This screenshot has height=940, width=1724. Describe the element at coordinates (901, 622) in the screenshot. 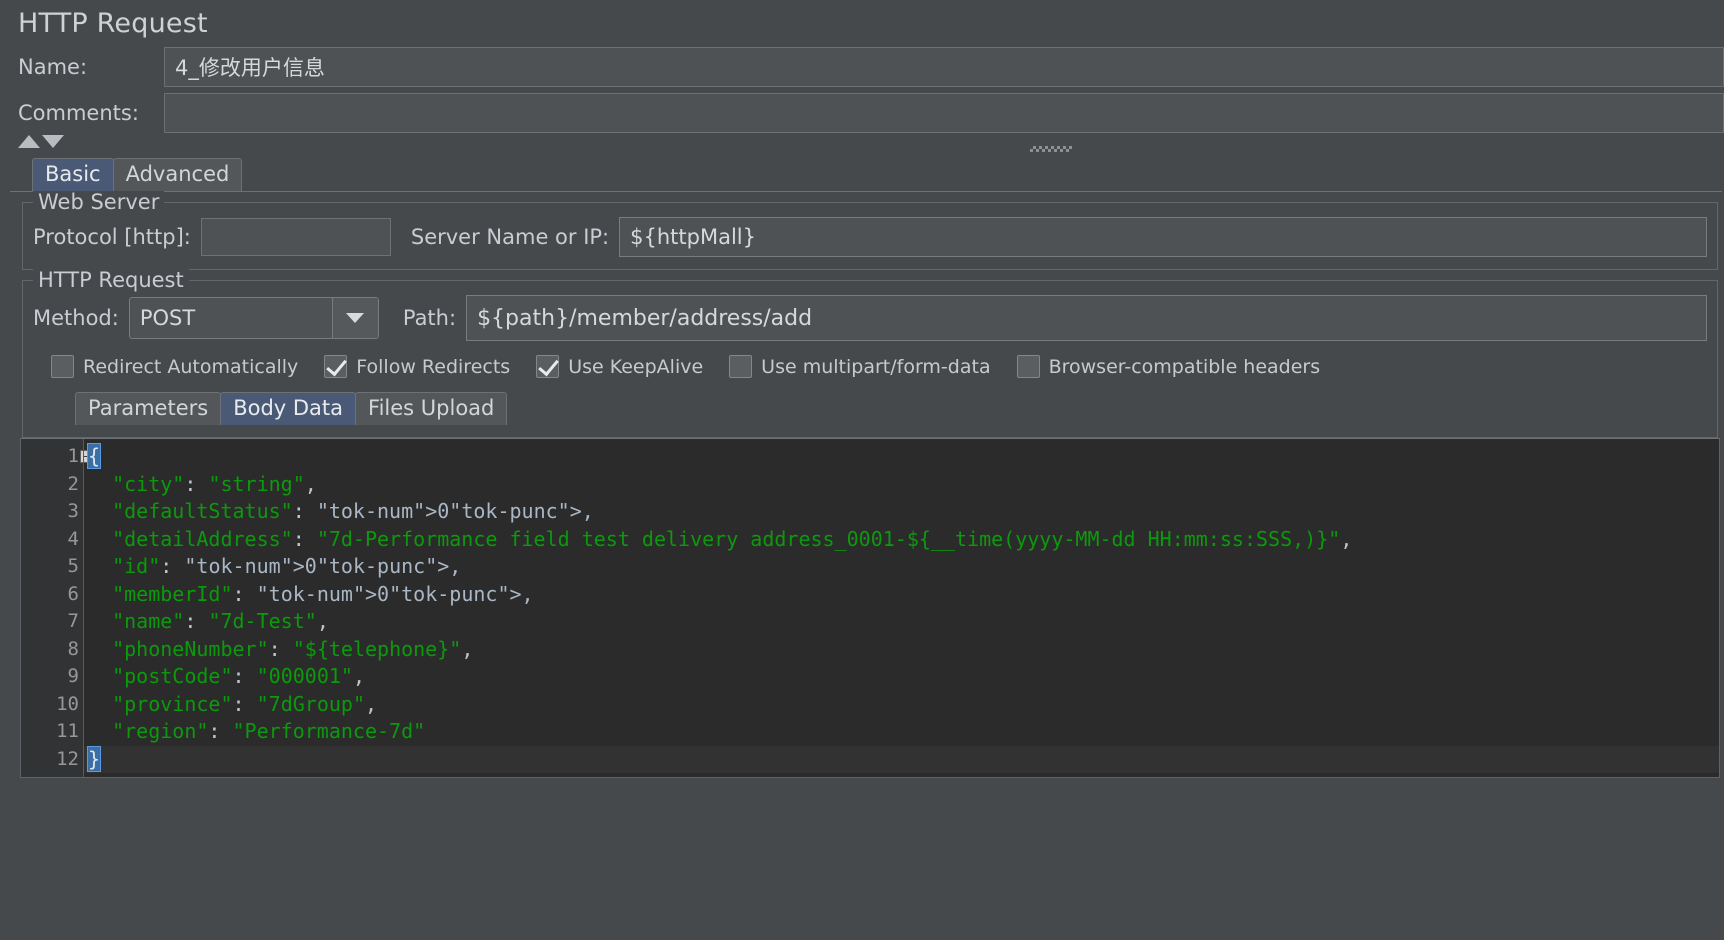

I see `editor-code-line: "name": "7d-Test",` at that location.